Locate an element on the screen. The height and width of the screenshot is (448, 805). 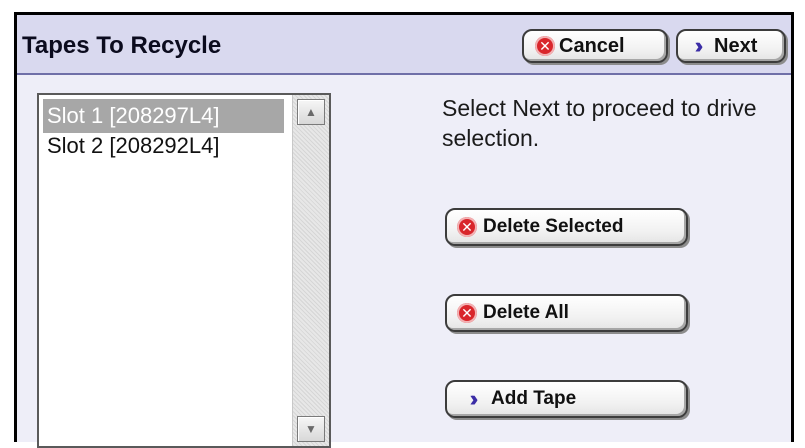
cancel-icon: ✕ is located at coordinates (545, 46).